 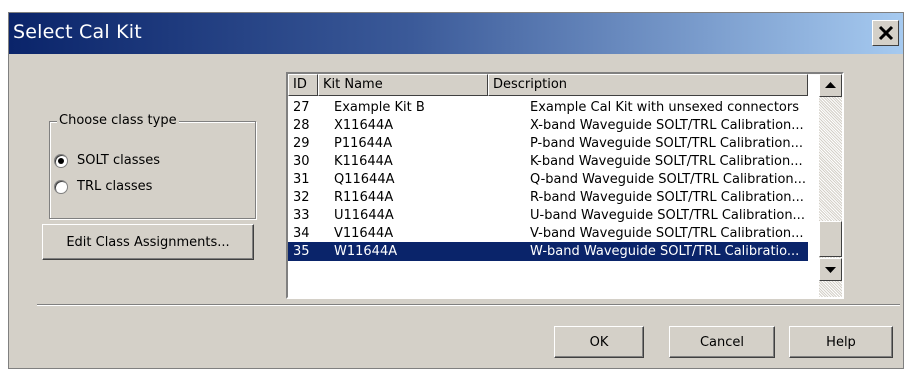 I want to click on row-kit-name: Q11644A, so click(x=364, y=179).